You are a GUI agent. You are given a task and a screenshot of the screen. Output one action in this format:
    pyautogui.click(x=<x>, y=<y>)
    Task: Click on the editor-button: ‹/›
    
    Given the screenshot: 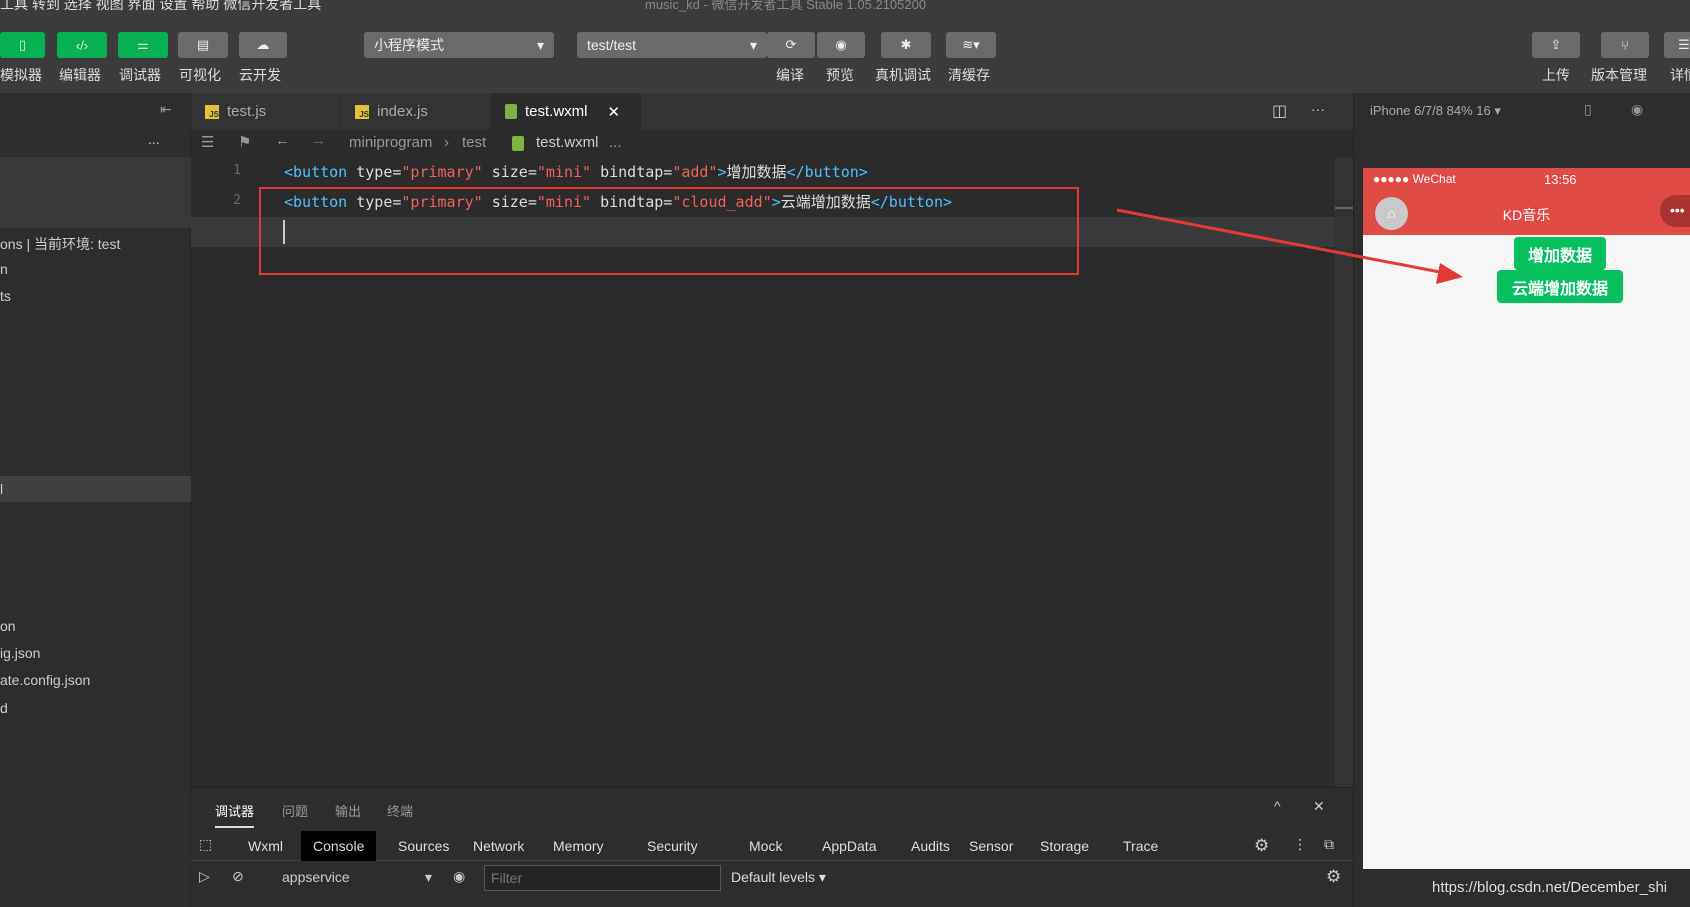 What is the action you would take?
    pyautogui.click(x=82, y=45)
    